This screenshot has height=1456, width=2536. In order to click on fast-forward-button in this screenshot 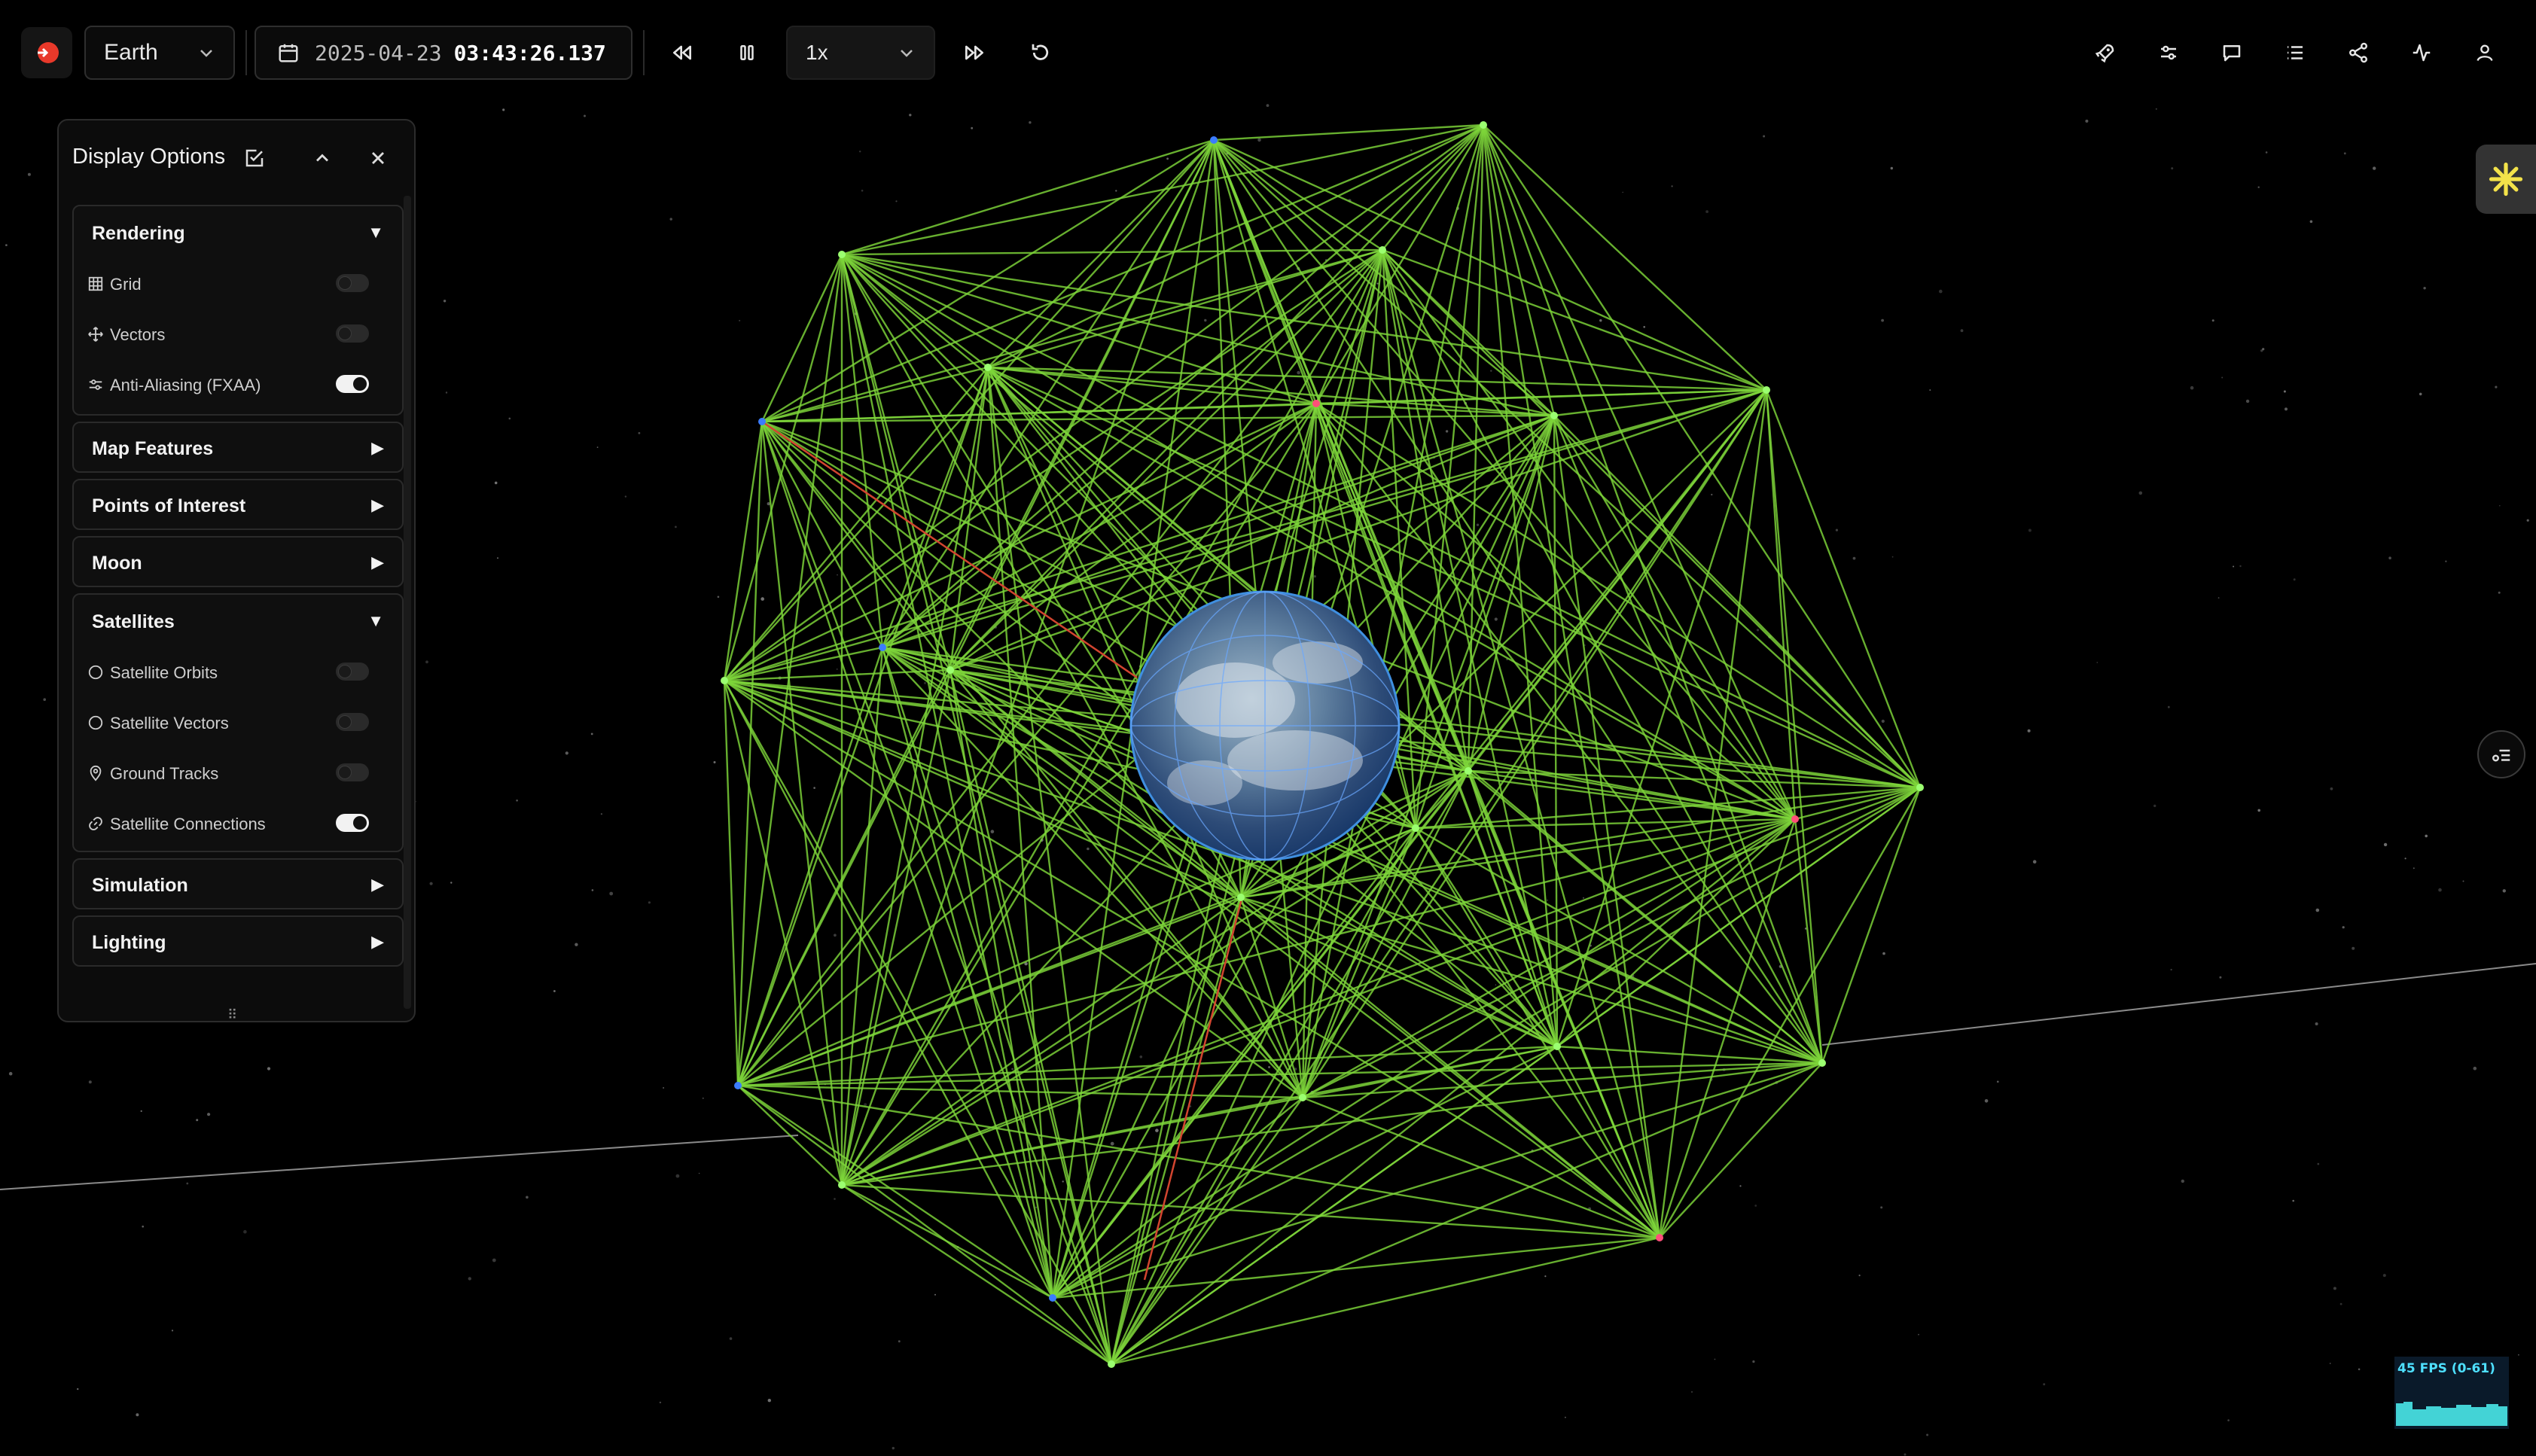, I will do `click(974, 52)`.